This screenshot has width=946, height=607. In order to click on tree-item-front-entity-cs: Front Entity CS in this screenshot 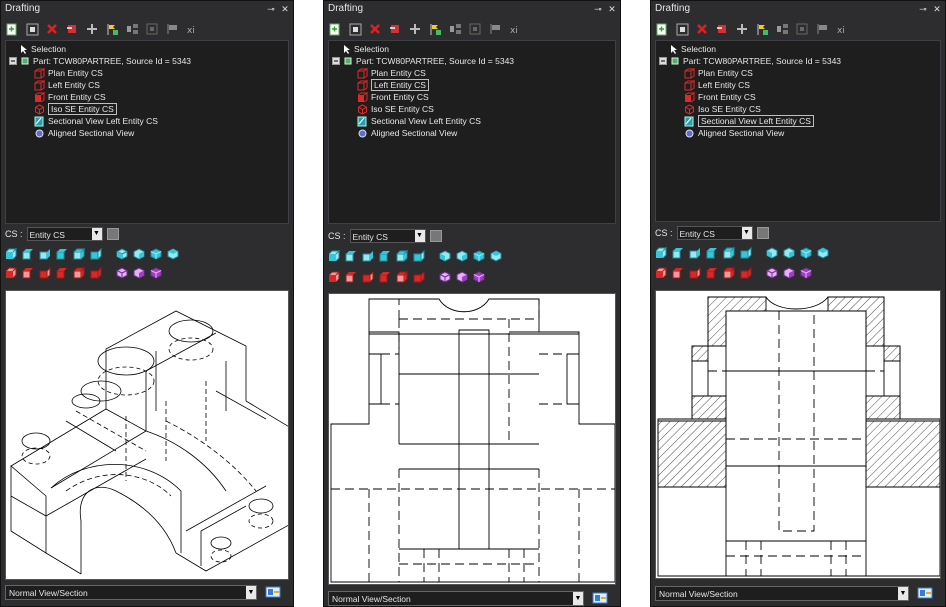, I will do `click(720, 97)`.